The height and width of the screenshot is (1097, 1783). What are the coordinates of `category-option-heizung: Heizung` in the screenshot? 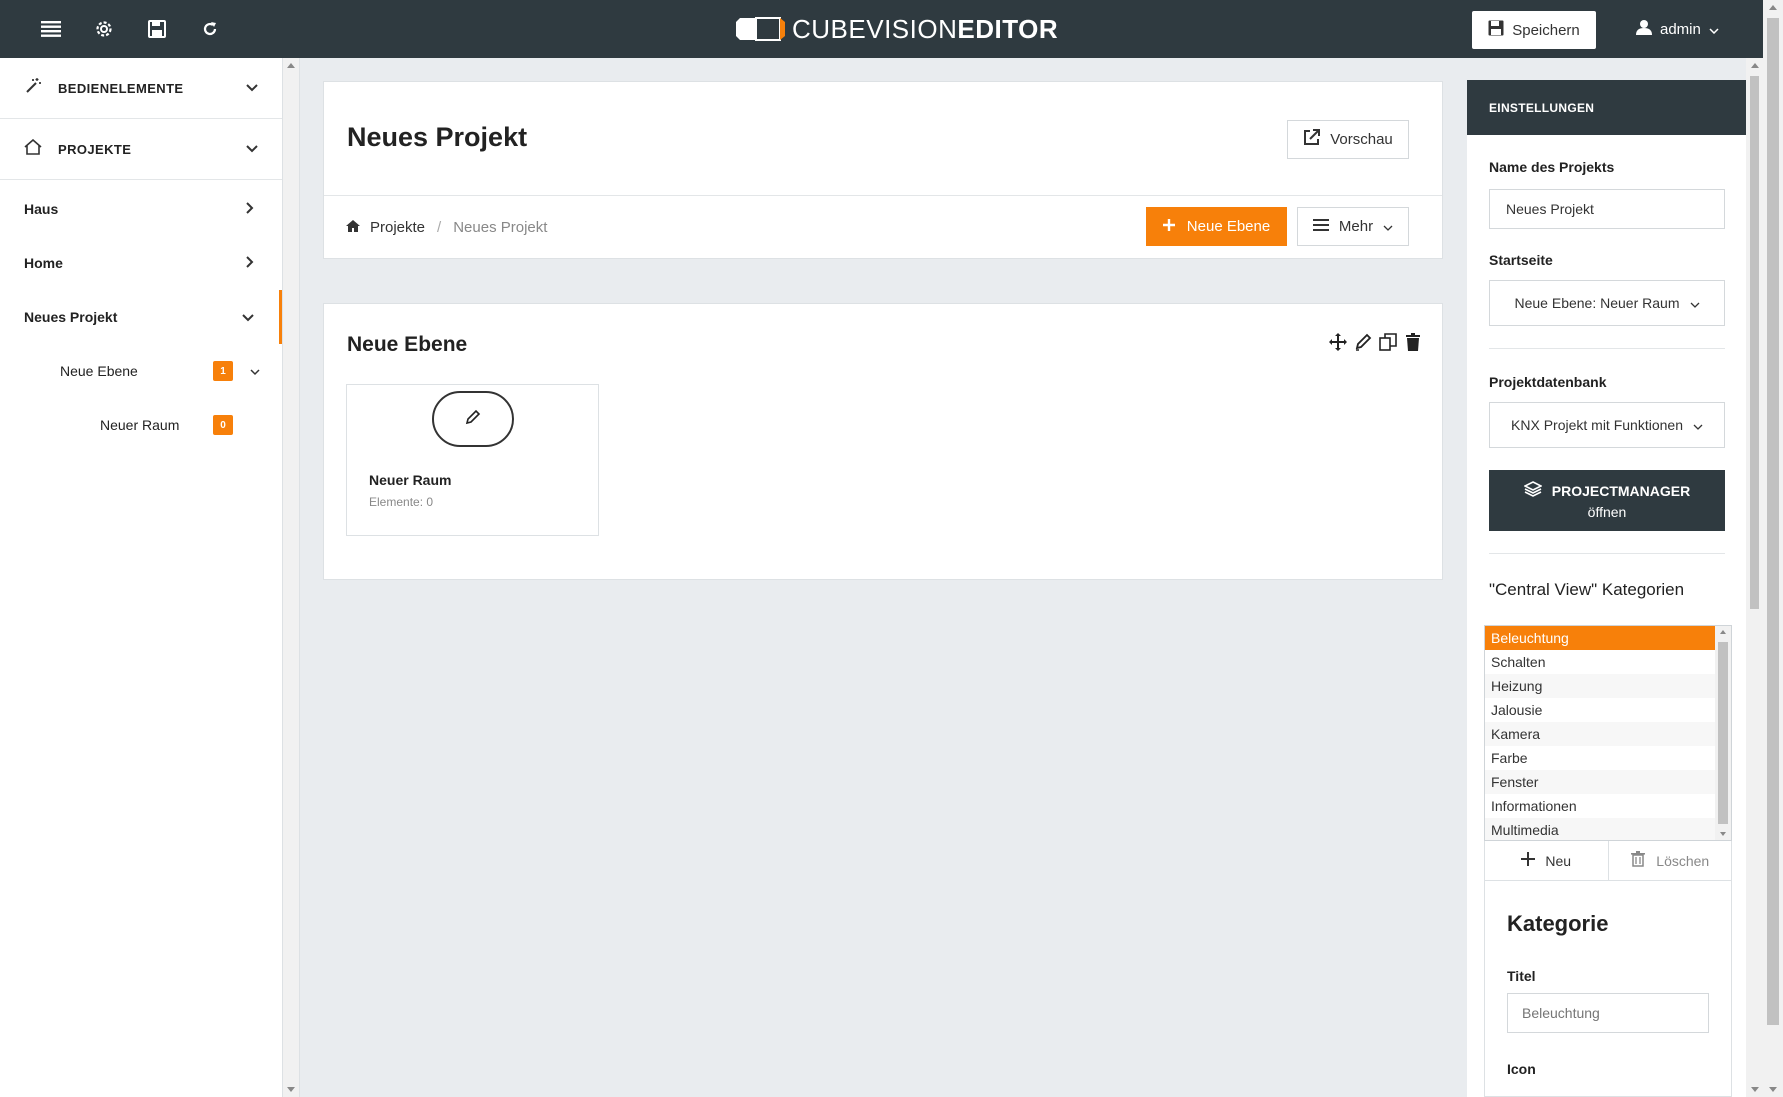 It's located at (1600, 686).